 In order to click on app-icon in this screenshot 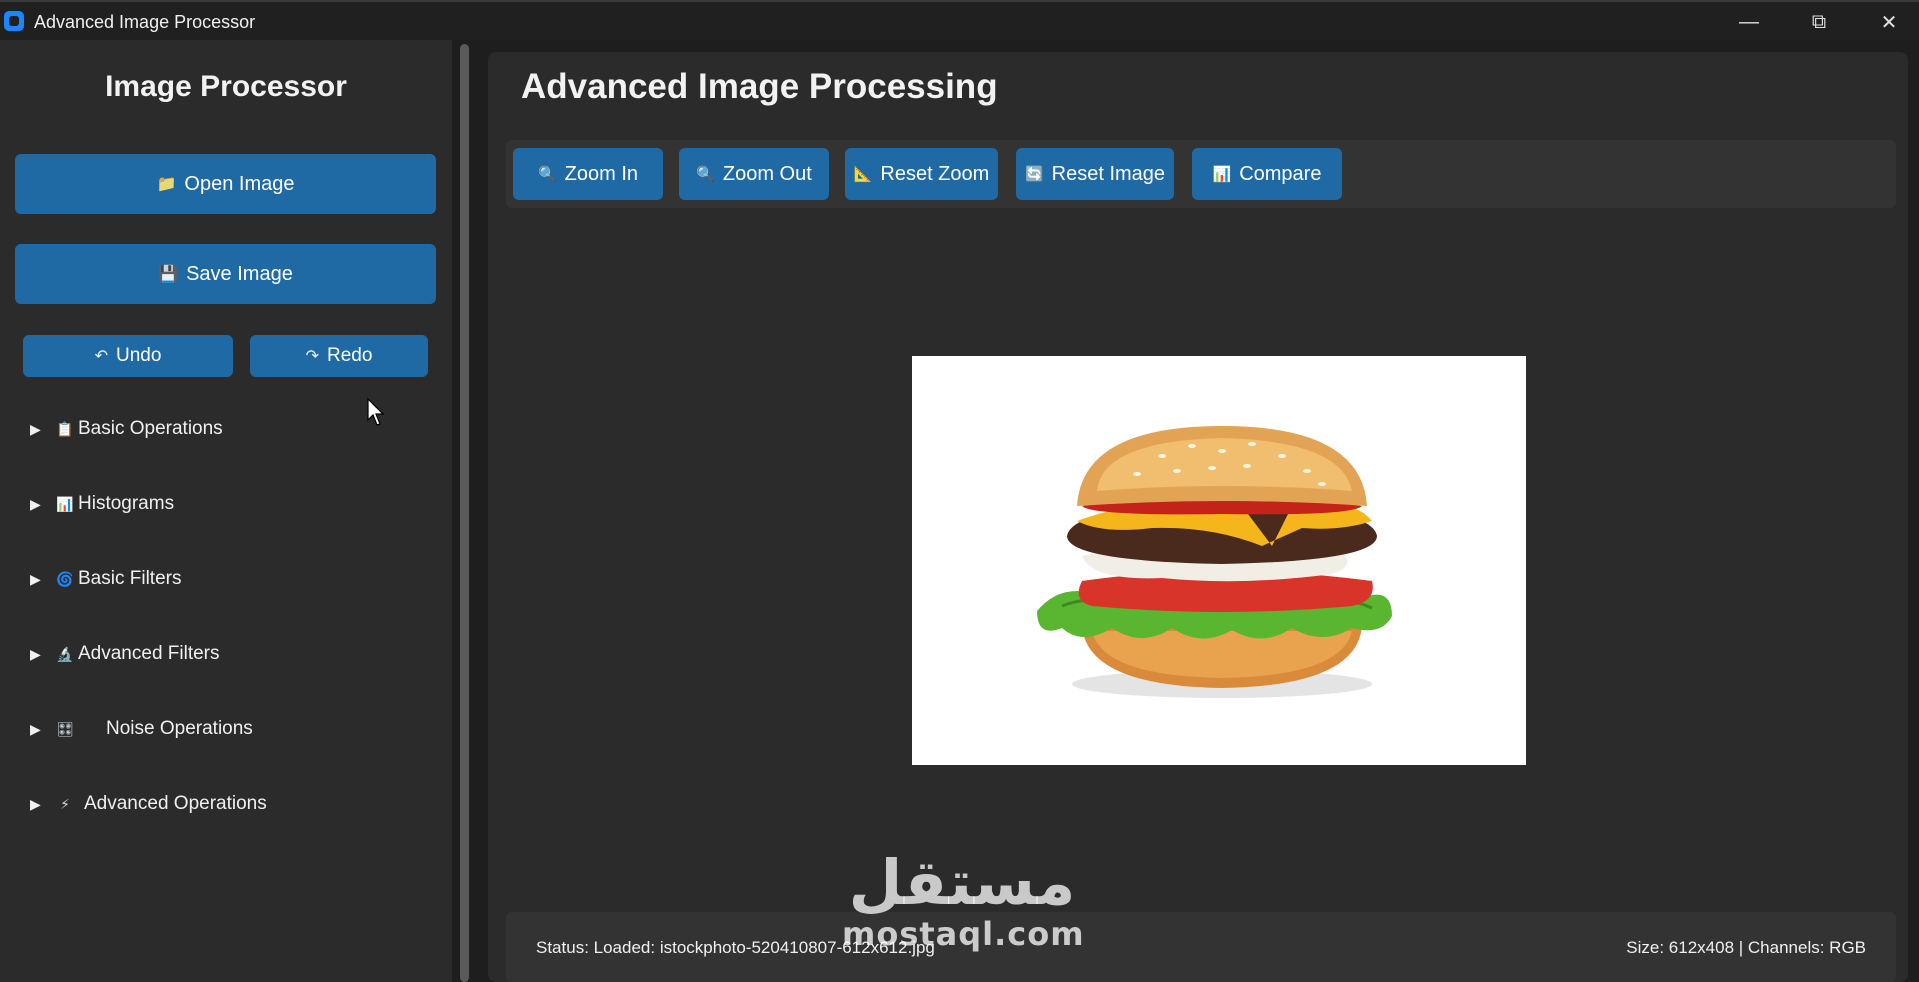, I will do `click(14, 21)`.